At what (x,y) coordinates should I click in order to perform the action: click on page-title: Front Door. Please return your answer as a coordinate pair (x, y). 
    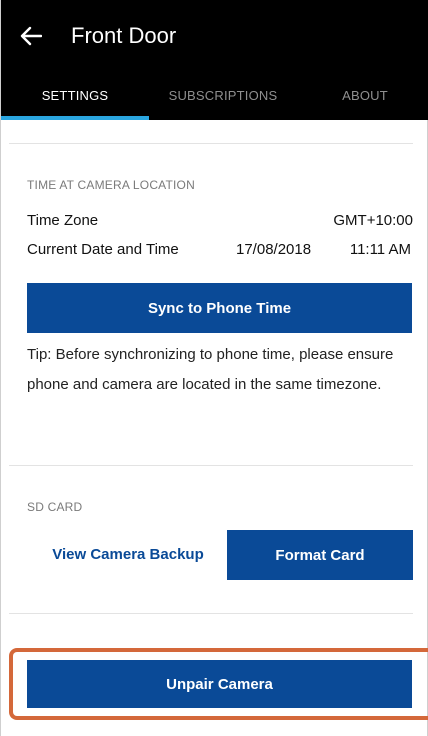
    Looking at the image, I should click on (124, 35).